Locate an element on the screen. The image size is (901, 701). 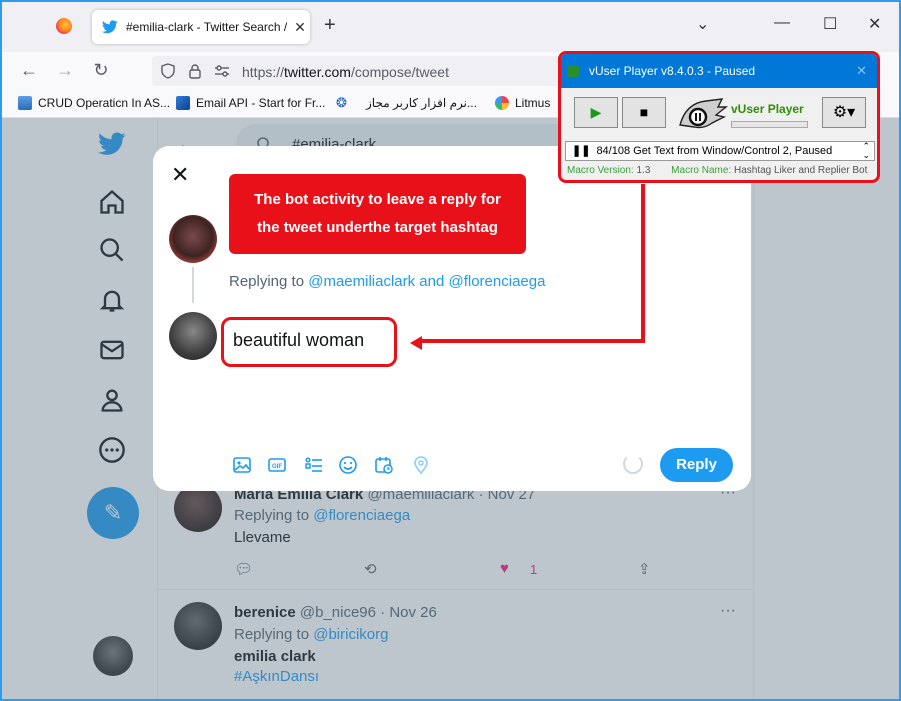
play-icon: ▶ is located at coordinates (596, 112).